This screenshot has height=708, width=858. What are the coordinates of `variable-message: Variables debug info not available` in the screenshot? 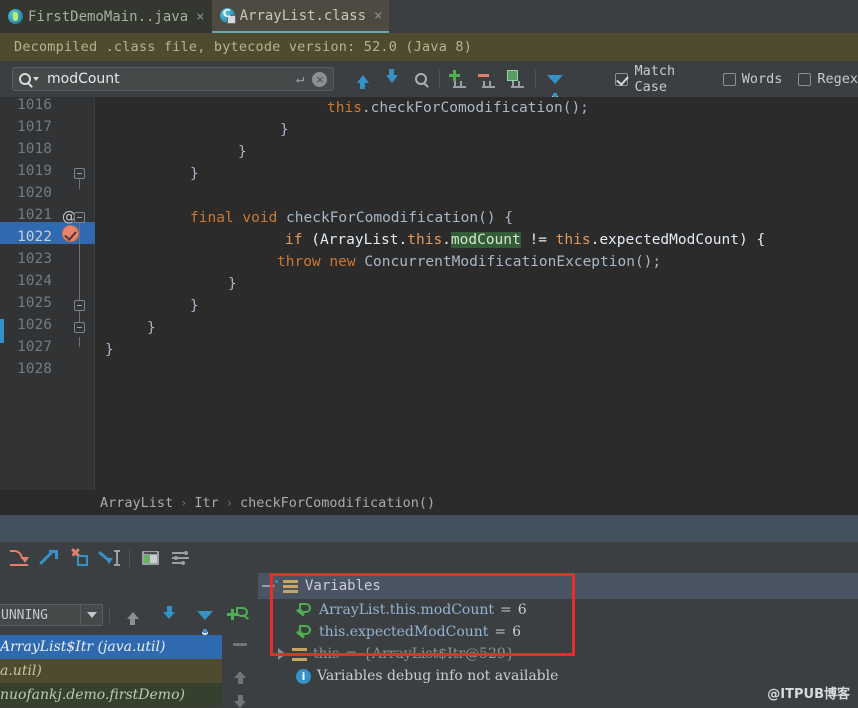 It's located at (438, 676).